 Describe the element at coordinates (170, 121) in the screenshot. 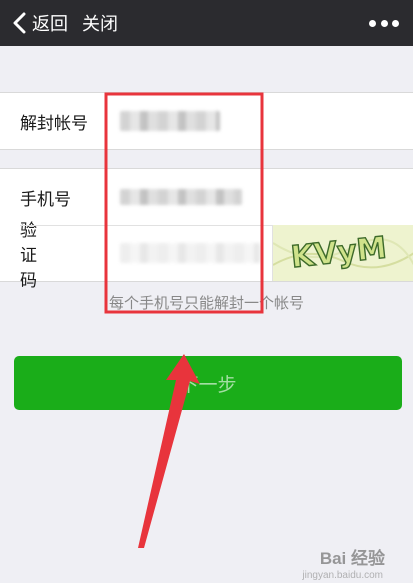

I see `redacted-account-value` at that location.